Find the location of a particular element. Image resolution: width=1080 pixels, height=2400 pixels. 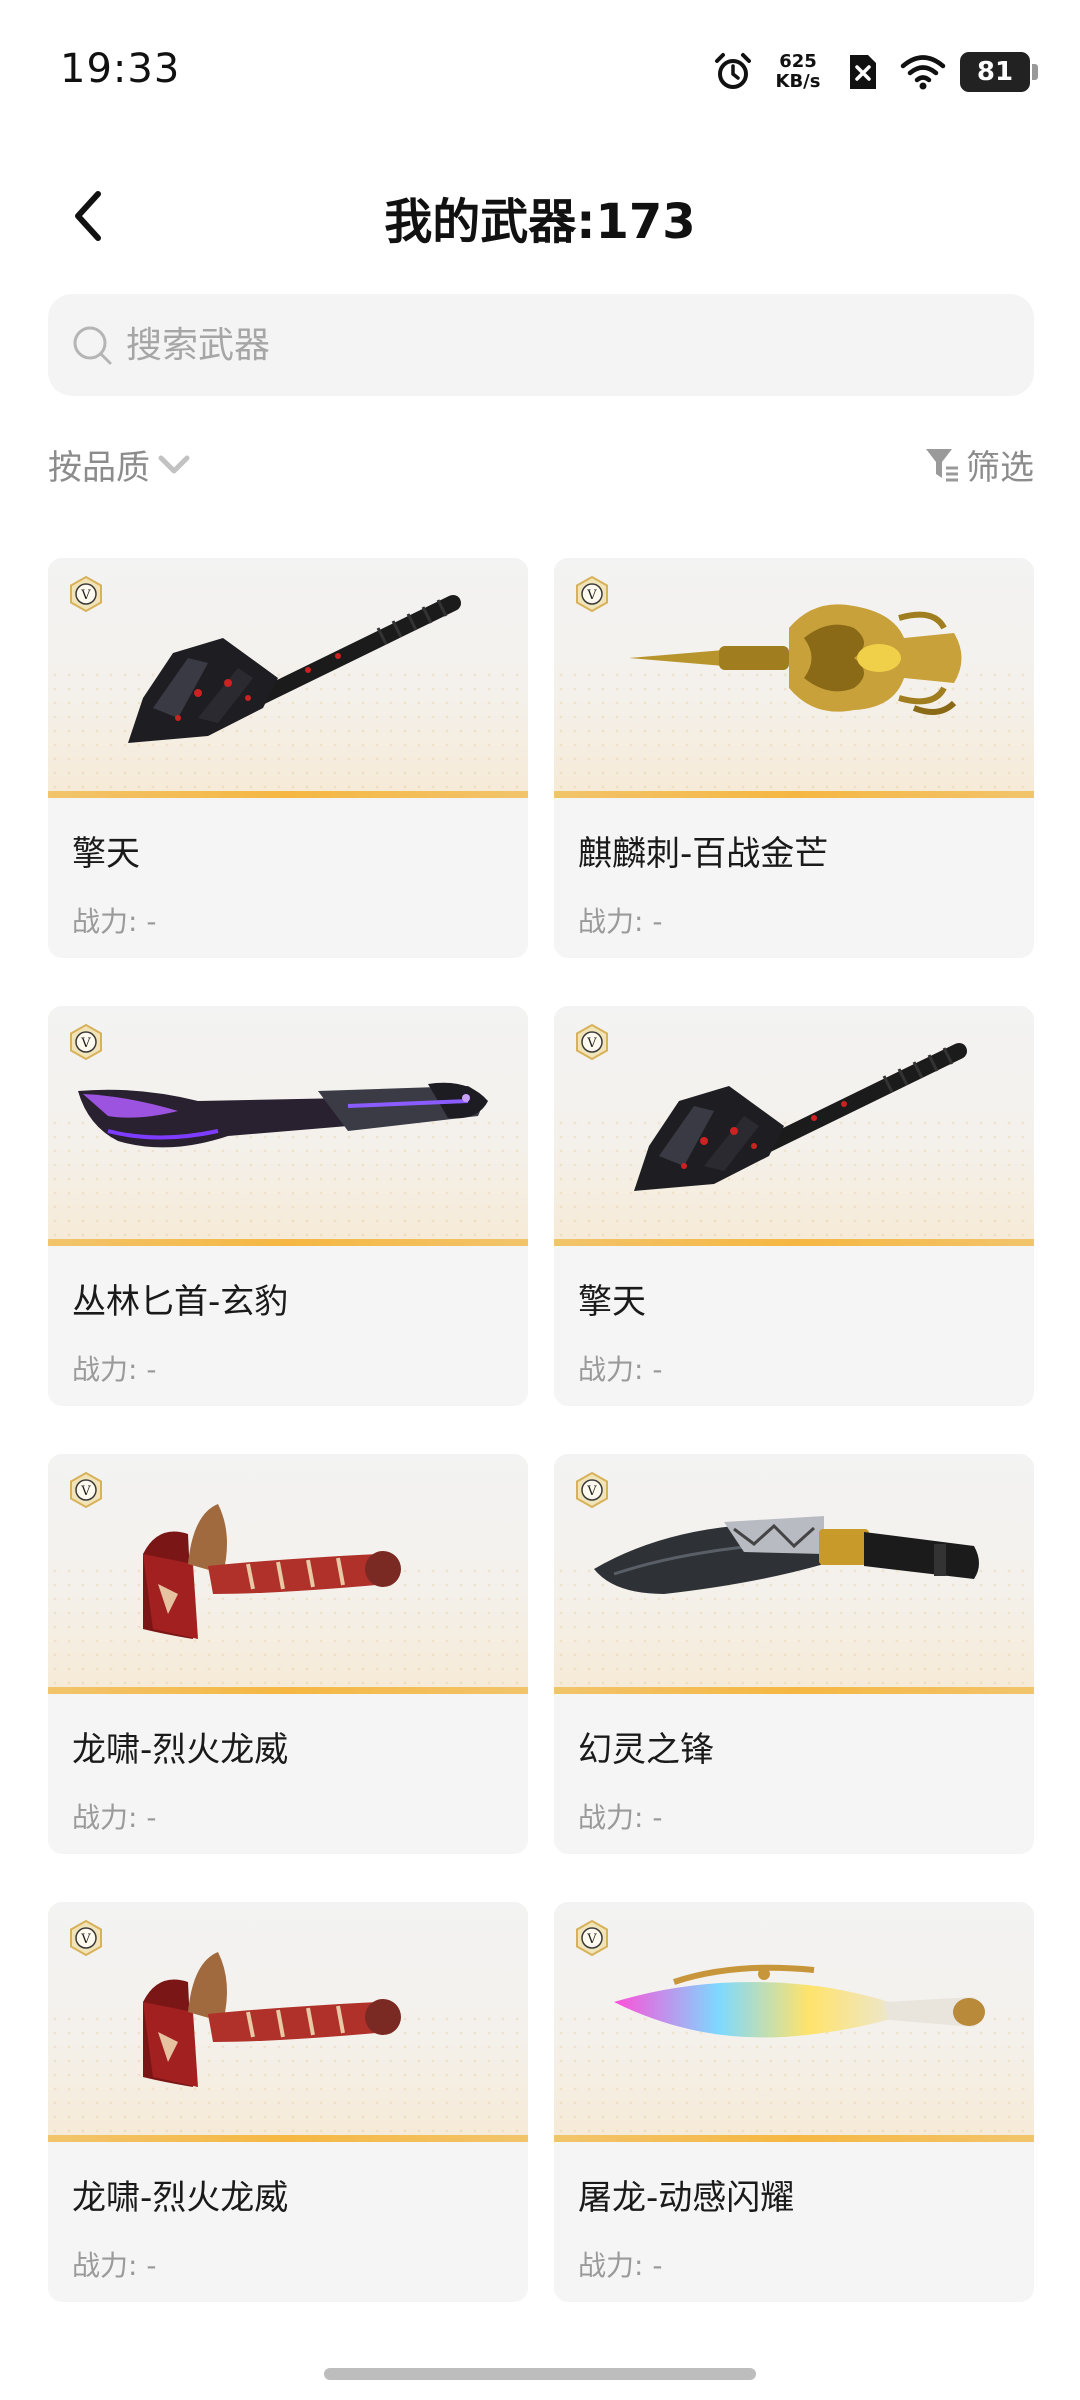

weapon-card: V 丛林匕首-玄豹 战力: - is located at coordinates (288, 1206).